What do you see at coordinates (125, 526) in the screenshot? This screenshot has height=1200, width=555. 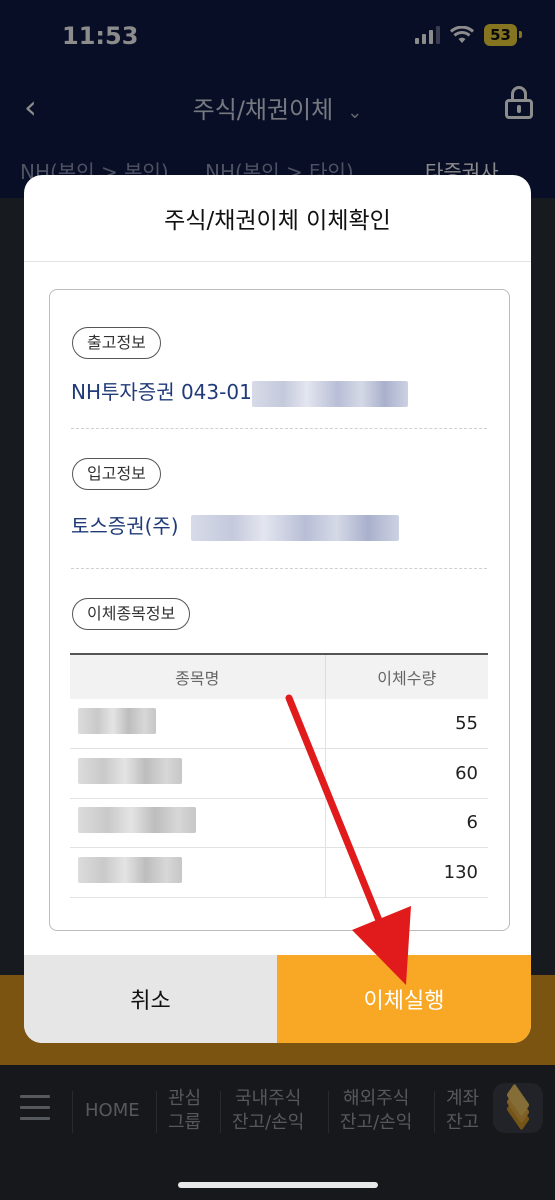 I see `incoming-account-text: 토스증권(주)` at bounding box center [125, 526].